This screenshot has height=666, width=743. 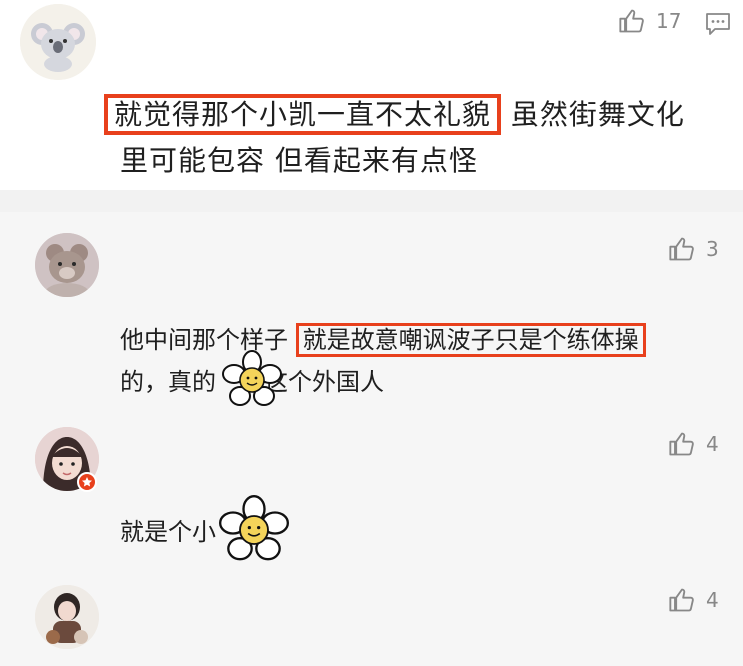 I want to click on reply-text-line1: 他中间那个样子 就是故意嘲讽波子只是个练体操, so click(x=383, y=340).